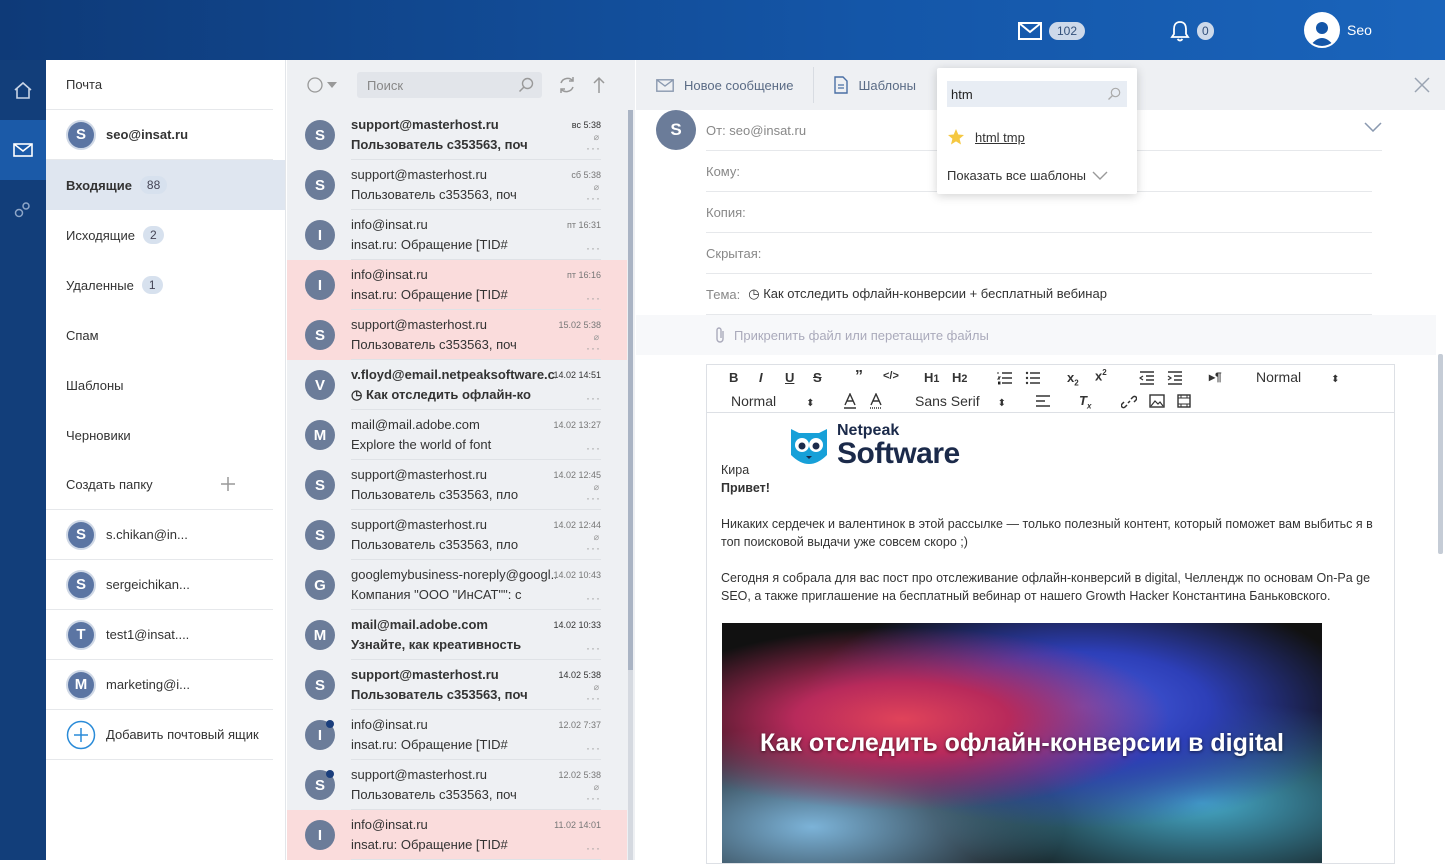 The image size is (1445, 864). What do you see at coordinates (1175, 378) in the screenshot?
I see `indent-icon` at bounding box center [1175, 378].